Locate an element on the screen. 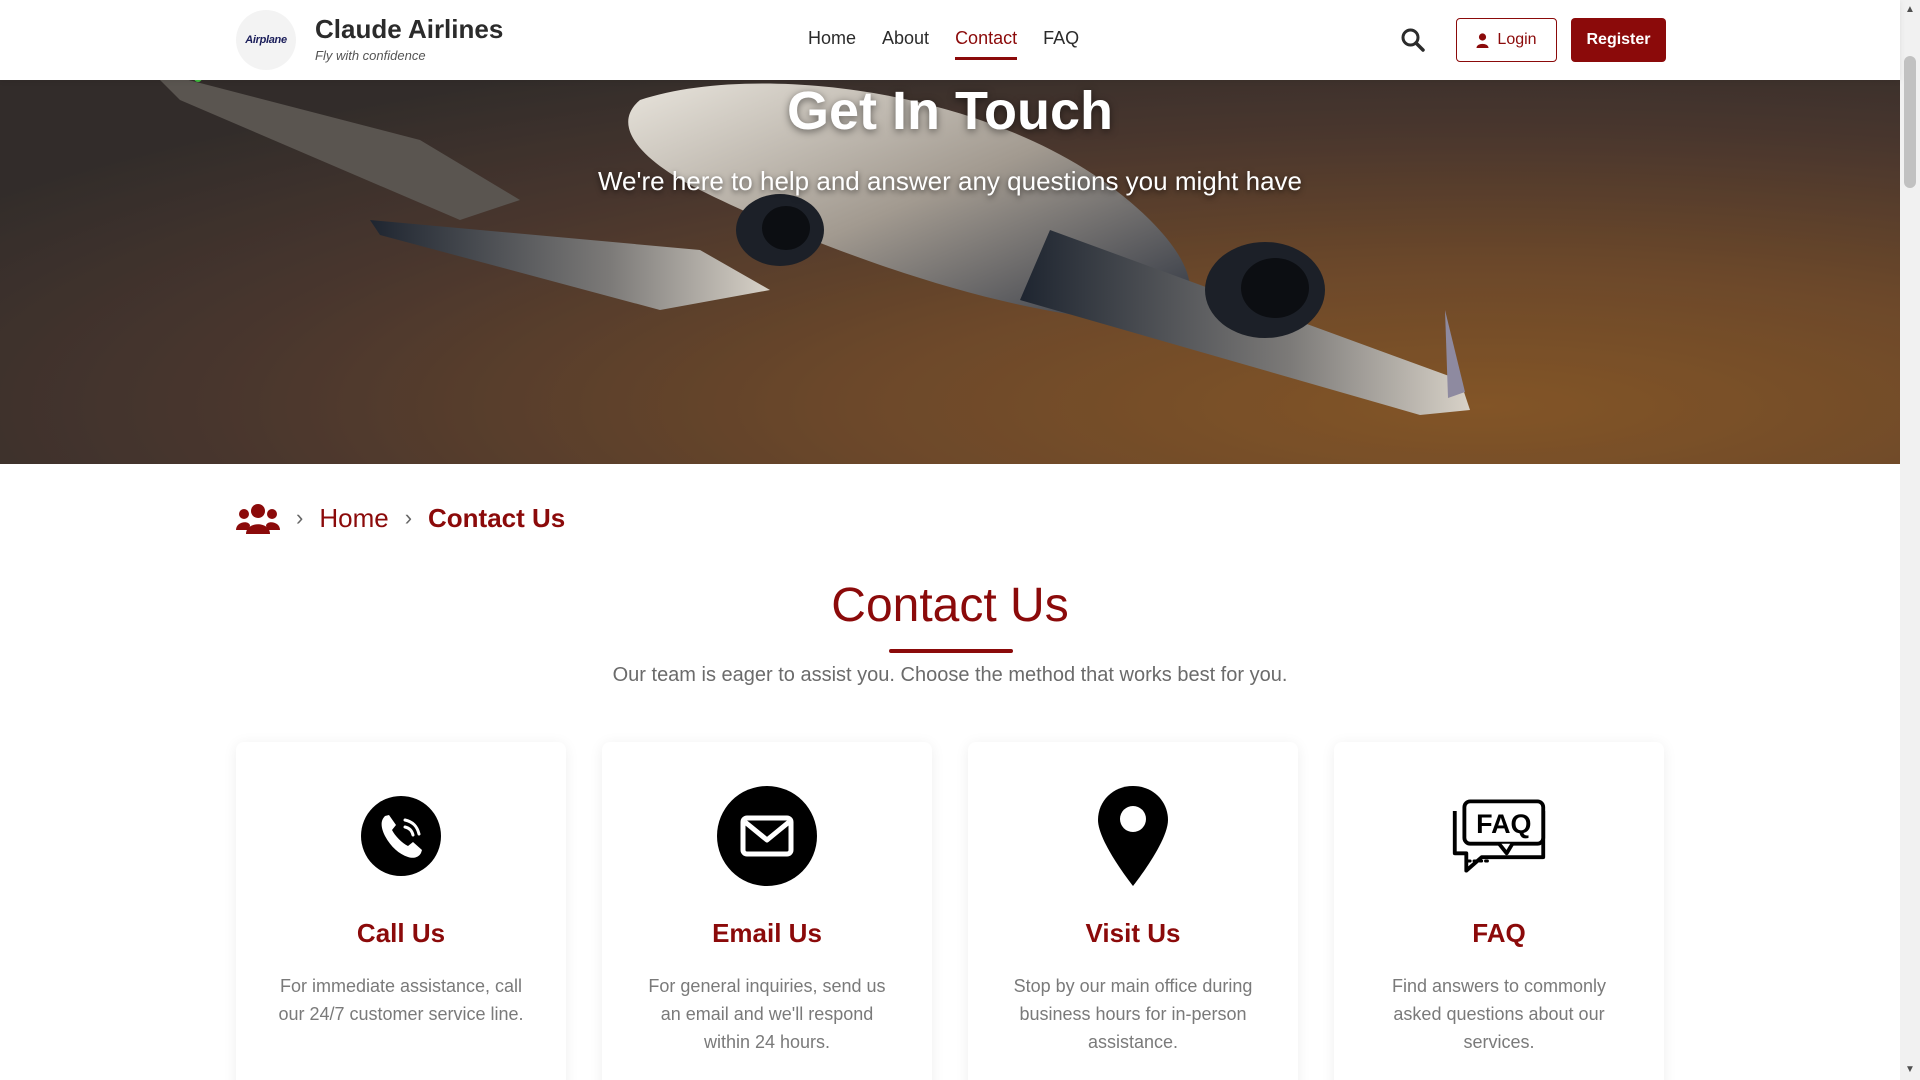  login-label: Login is located at coordinates (1517, 39).